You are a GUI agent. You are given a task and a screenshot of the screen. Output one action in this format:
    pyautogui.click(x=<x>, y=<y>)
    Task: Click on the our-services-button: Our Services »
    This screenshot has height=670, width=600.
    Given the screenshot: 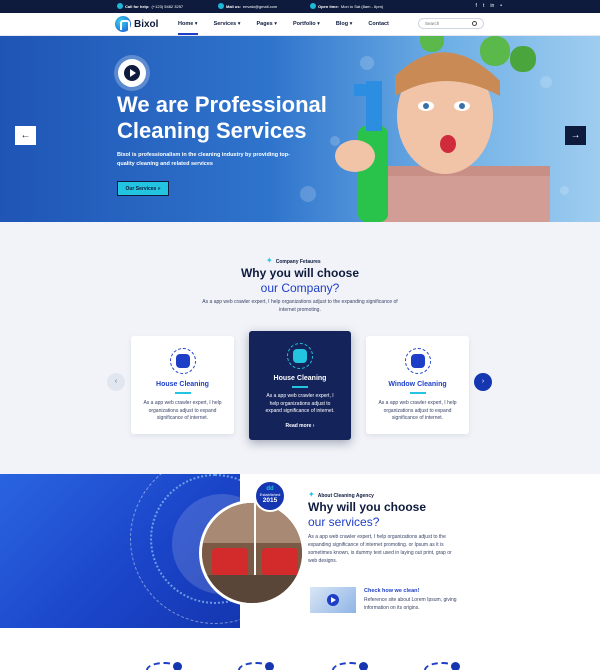 What is the action you would take?
    pyautogui.click(x=143, y=188)
    